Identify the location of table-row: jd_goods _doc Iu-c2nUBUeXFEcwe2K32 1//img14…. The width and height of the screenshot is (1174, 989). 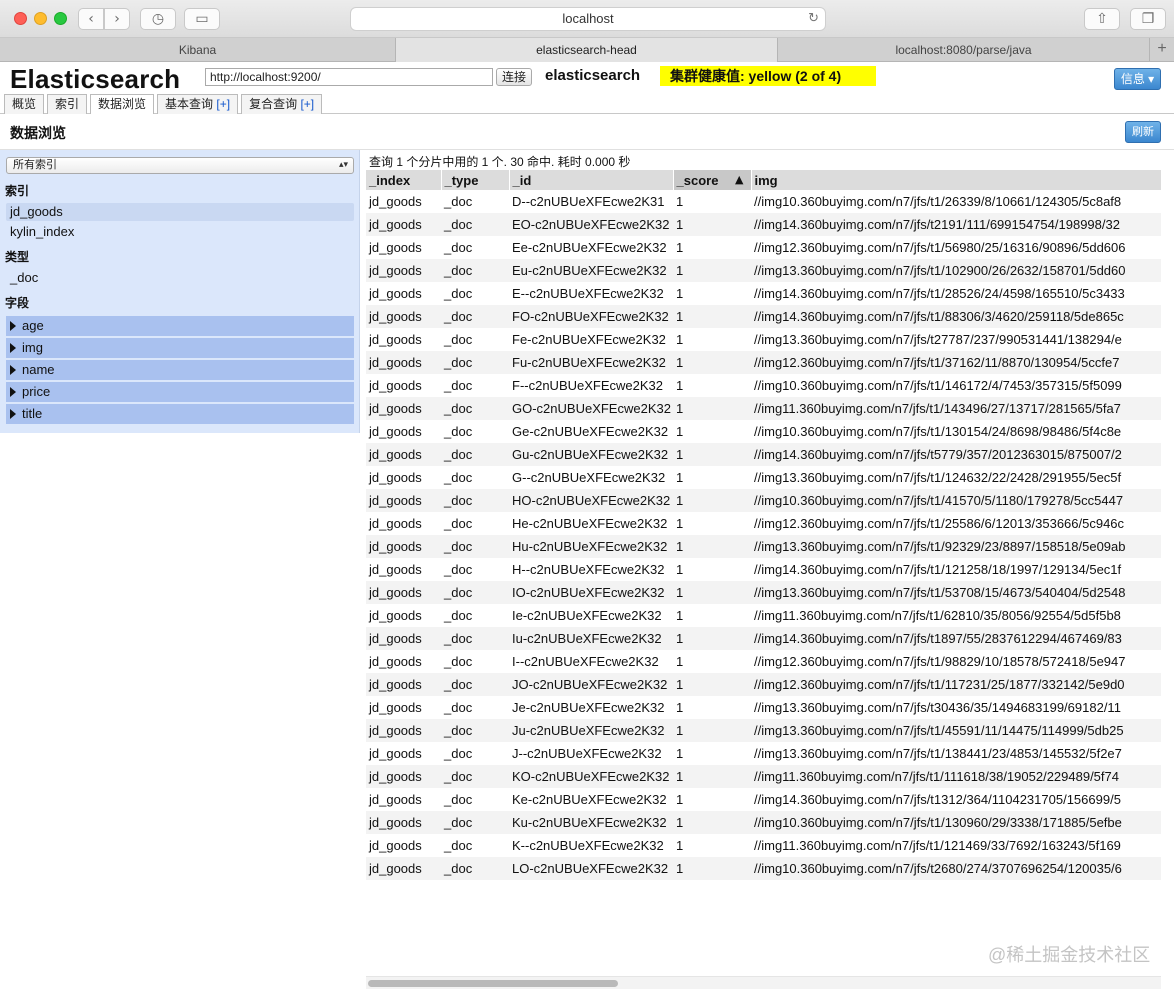
(763, 638).